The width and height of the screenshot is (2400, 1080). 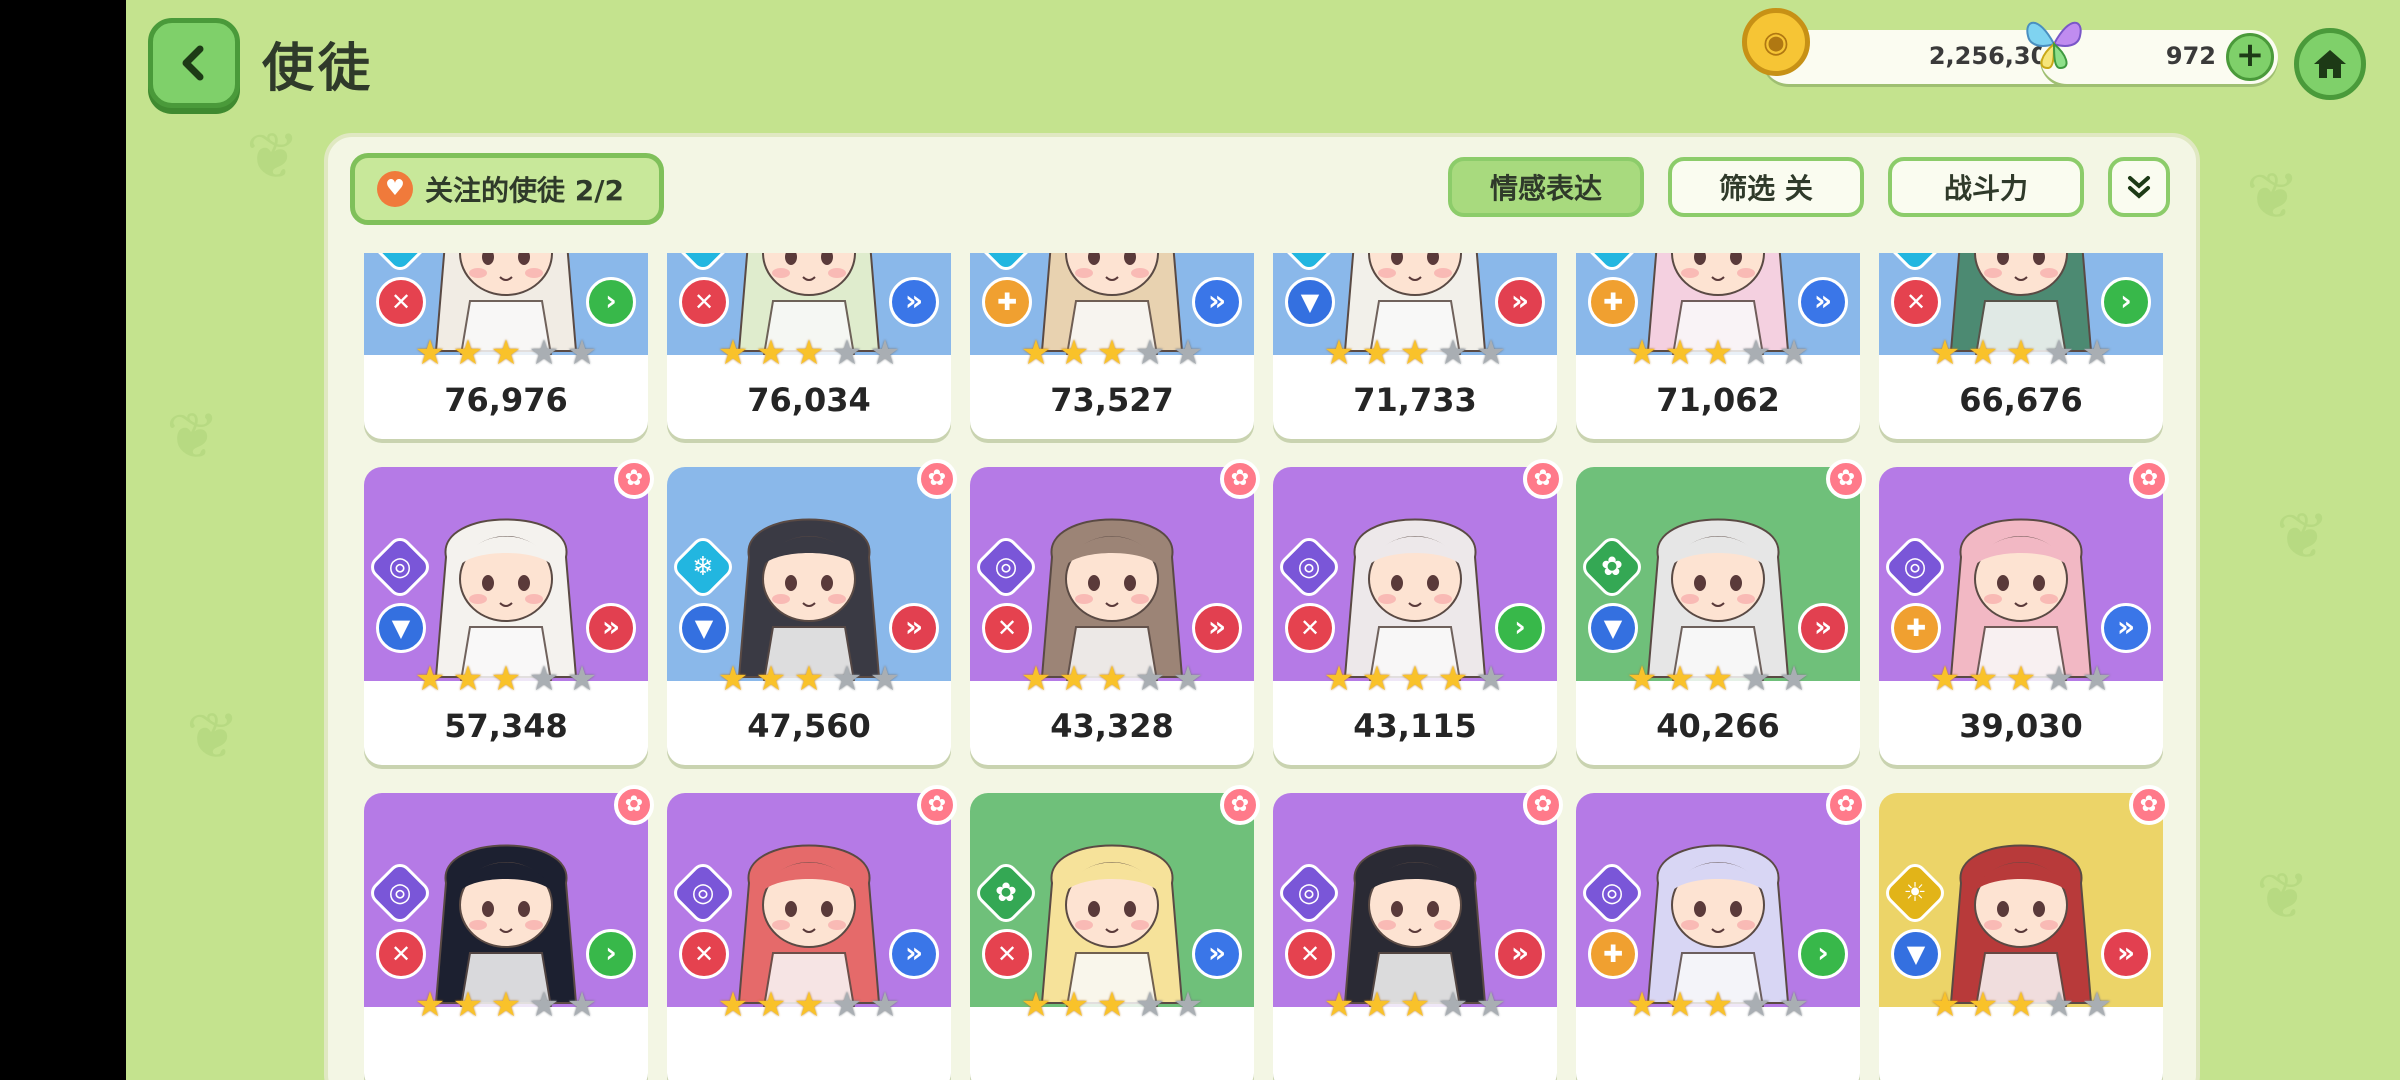 I want to click on apostle-card: ◎ ✕ › ★ ★ ★ ★ ★ 43,115 ✿, so click(x=1418, y=612).